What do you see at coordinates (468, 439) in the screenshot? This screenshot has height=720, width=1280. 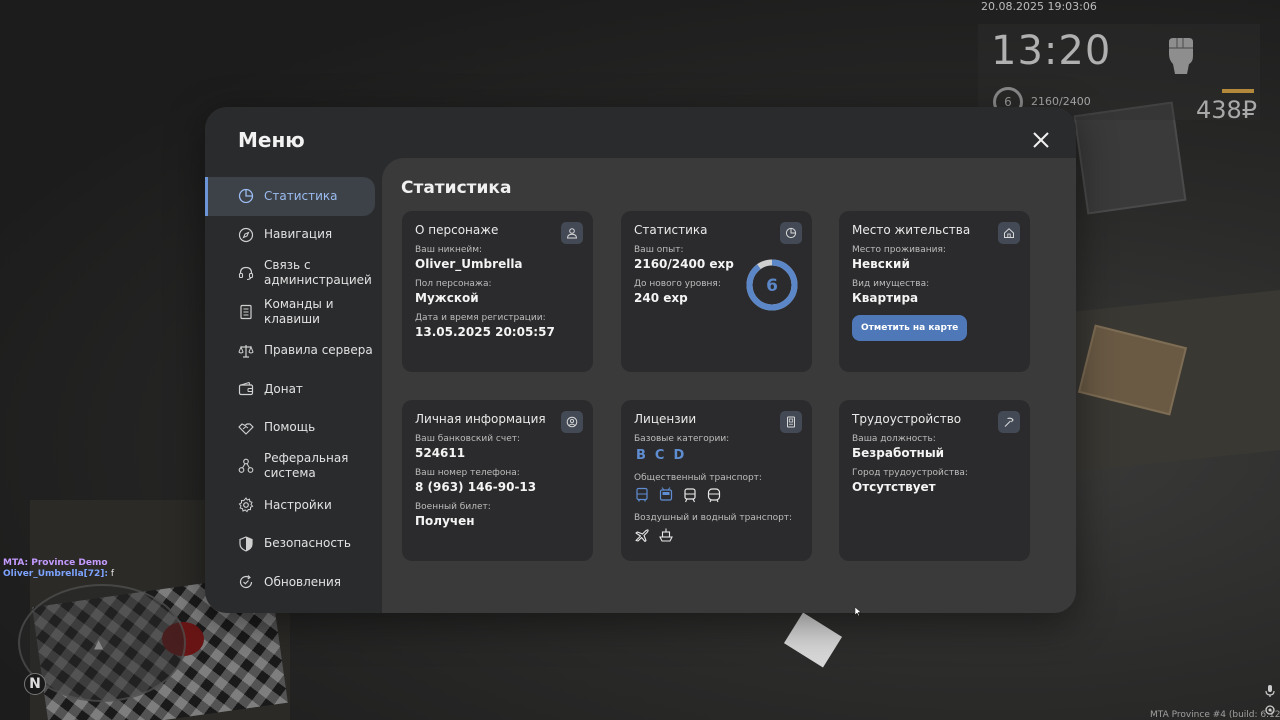 I see `bank-account-label: Ваш банковский счет:` at bounding box center [468, 439].